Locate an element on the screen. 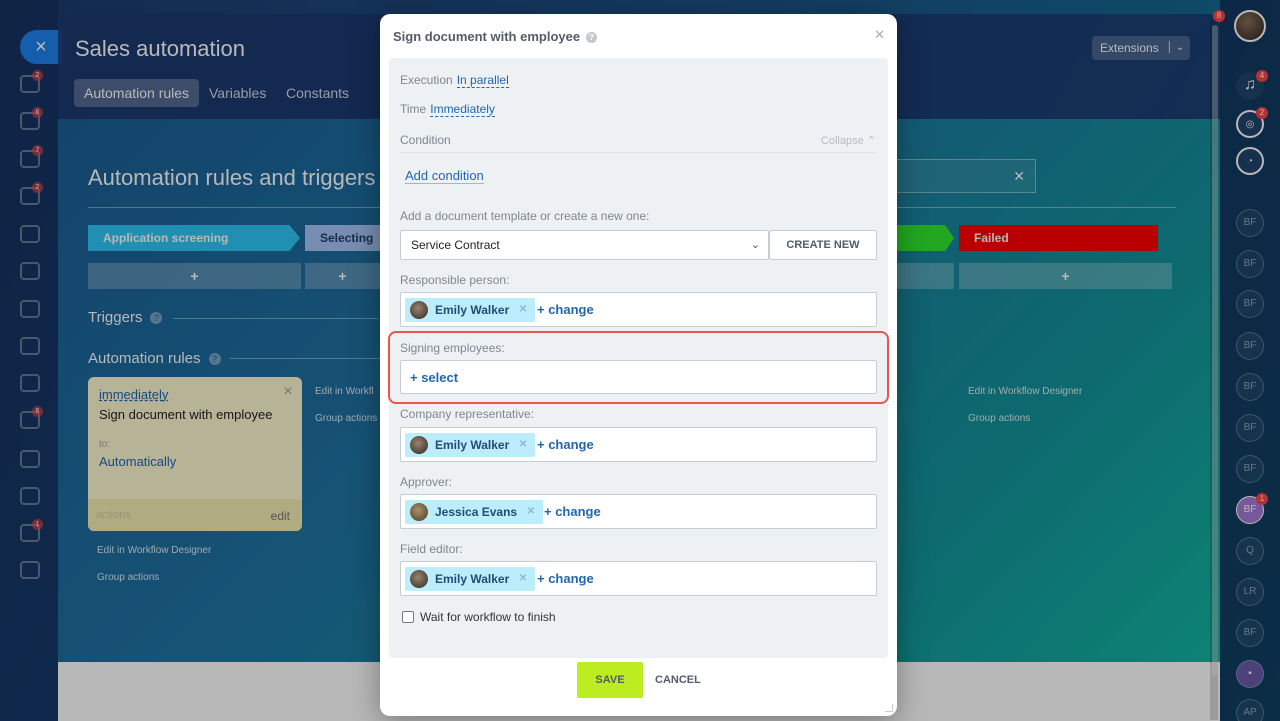 Image resolution: width=1280 pixels, height=721 pixels. responsible-label: Responsible person: is located at coordinates (455, 280).